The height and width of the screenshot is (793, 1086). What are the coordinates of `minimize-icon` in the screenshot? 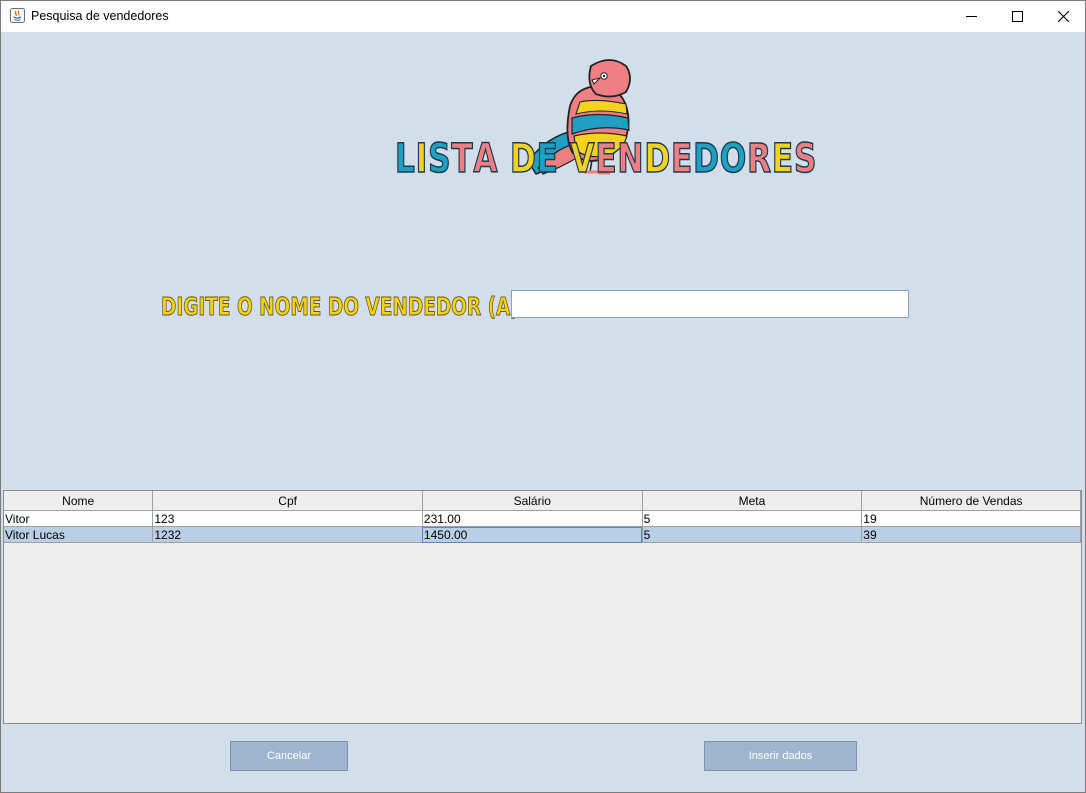 It's located at (971, 16).